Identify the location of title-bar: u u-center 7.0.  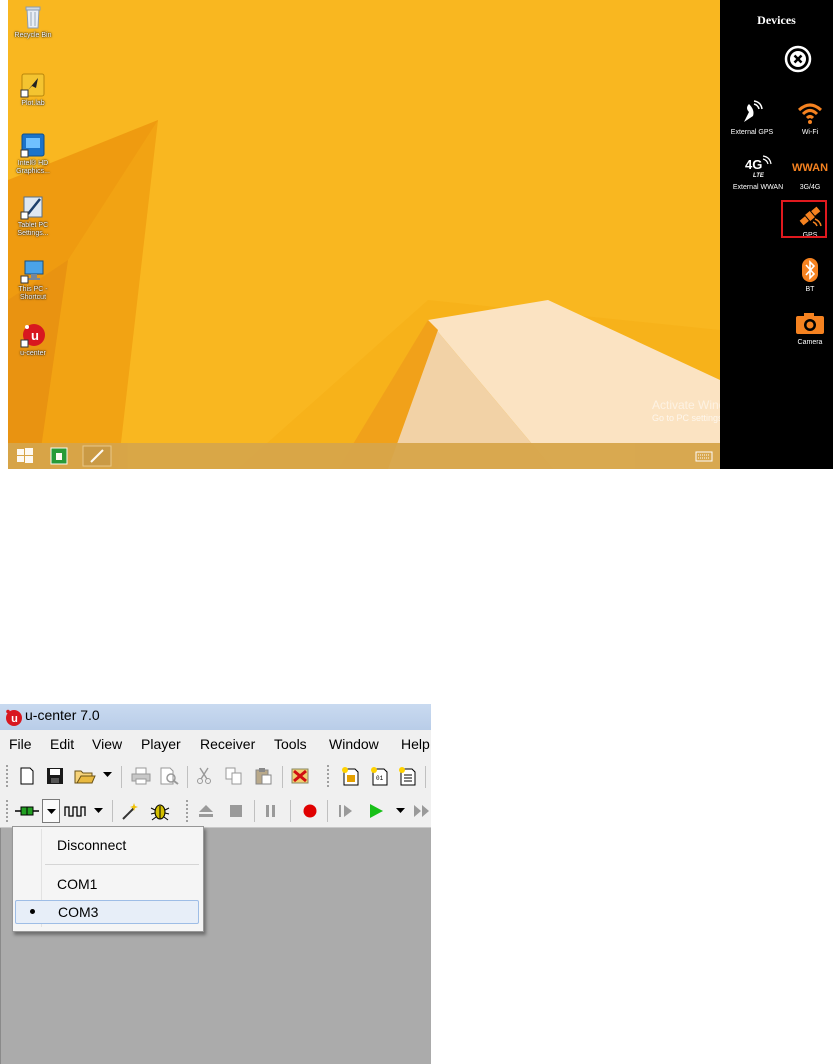
(215, 717).